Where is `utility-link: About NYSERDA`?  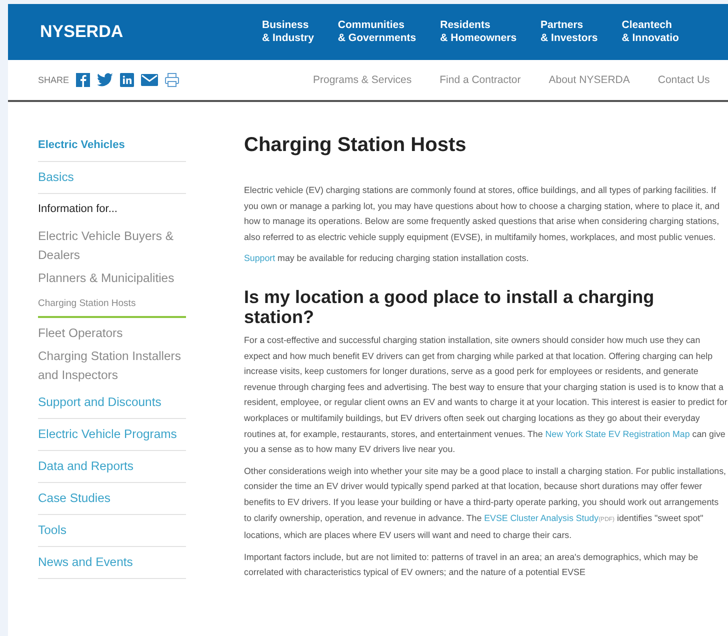
utility-link: About NYSERDA is located at coordinates (589, 80).